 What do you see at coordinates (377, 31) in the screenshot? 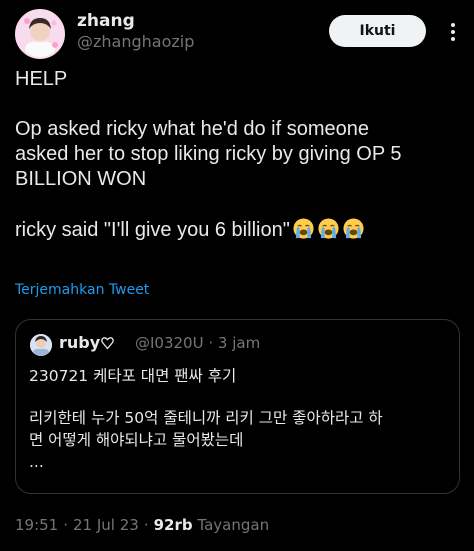
I see `follow-button: Ikuti` at bounding box center [377, 31].